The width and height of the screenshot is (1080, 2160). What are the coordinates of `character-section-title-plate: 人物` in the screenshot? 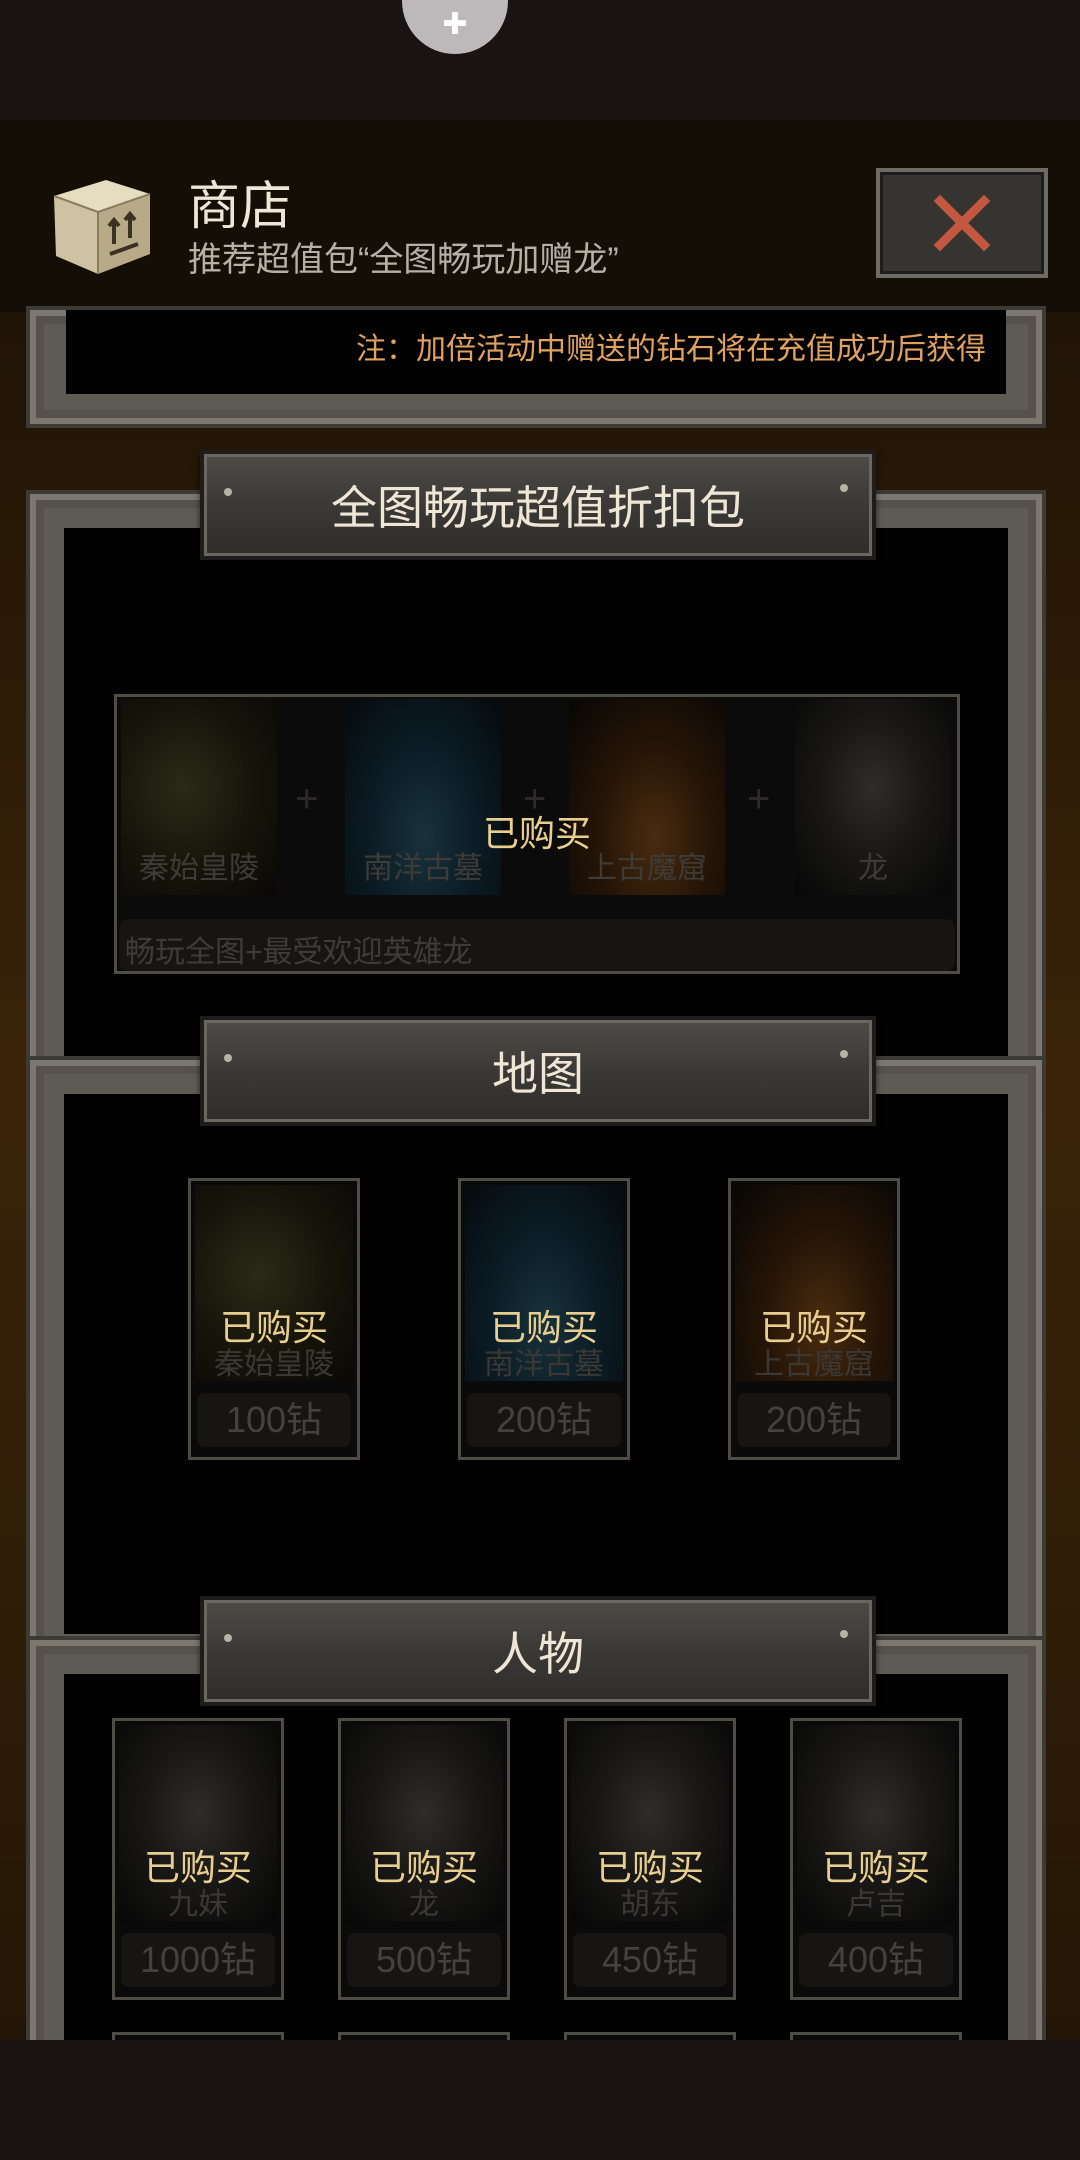 It's located at (538, 1651).